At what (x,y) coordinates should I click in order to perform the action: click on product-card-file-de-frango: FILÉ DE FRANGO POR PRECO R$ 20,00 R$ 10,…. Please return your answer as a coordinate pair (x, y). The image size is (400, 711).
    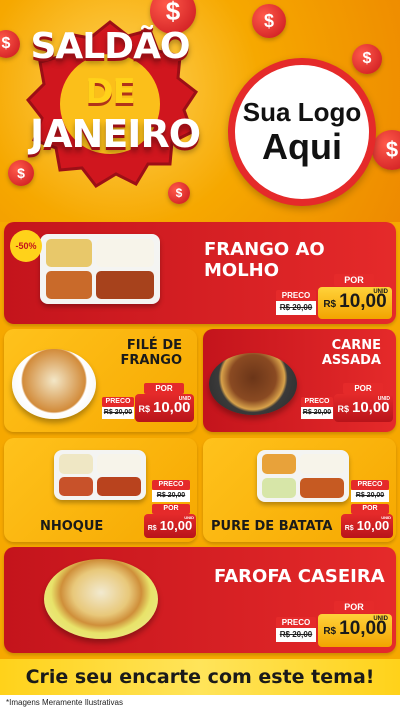
    Looking at the image, I should click on (100, 380).